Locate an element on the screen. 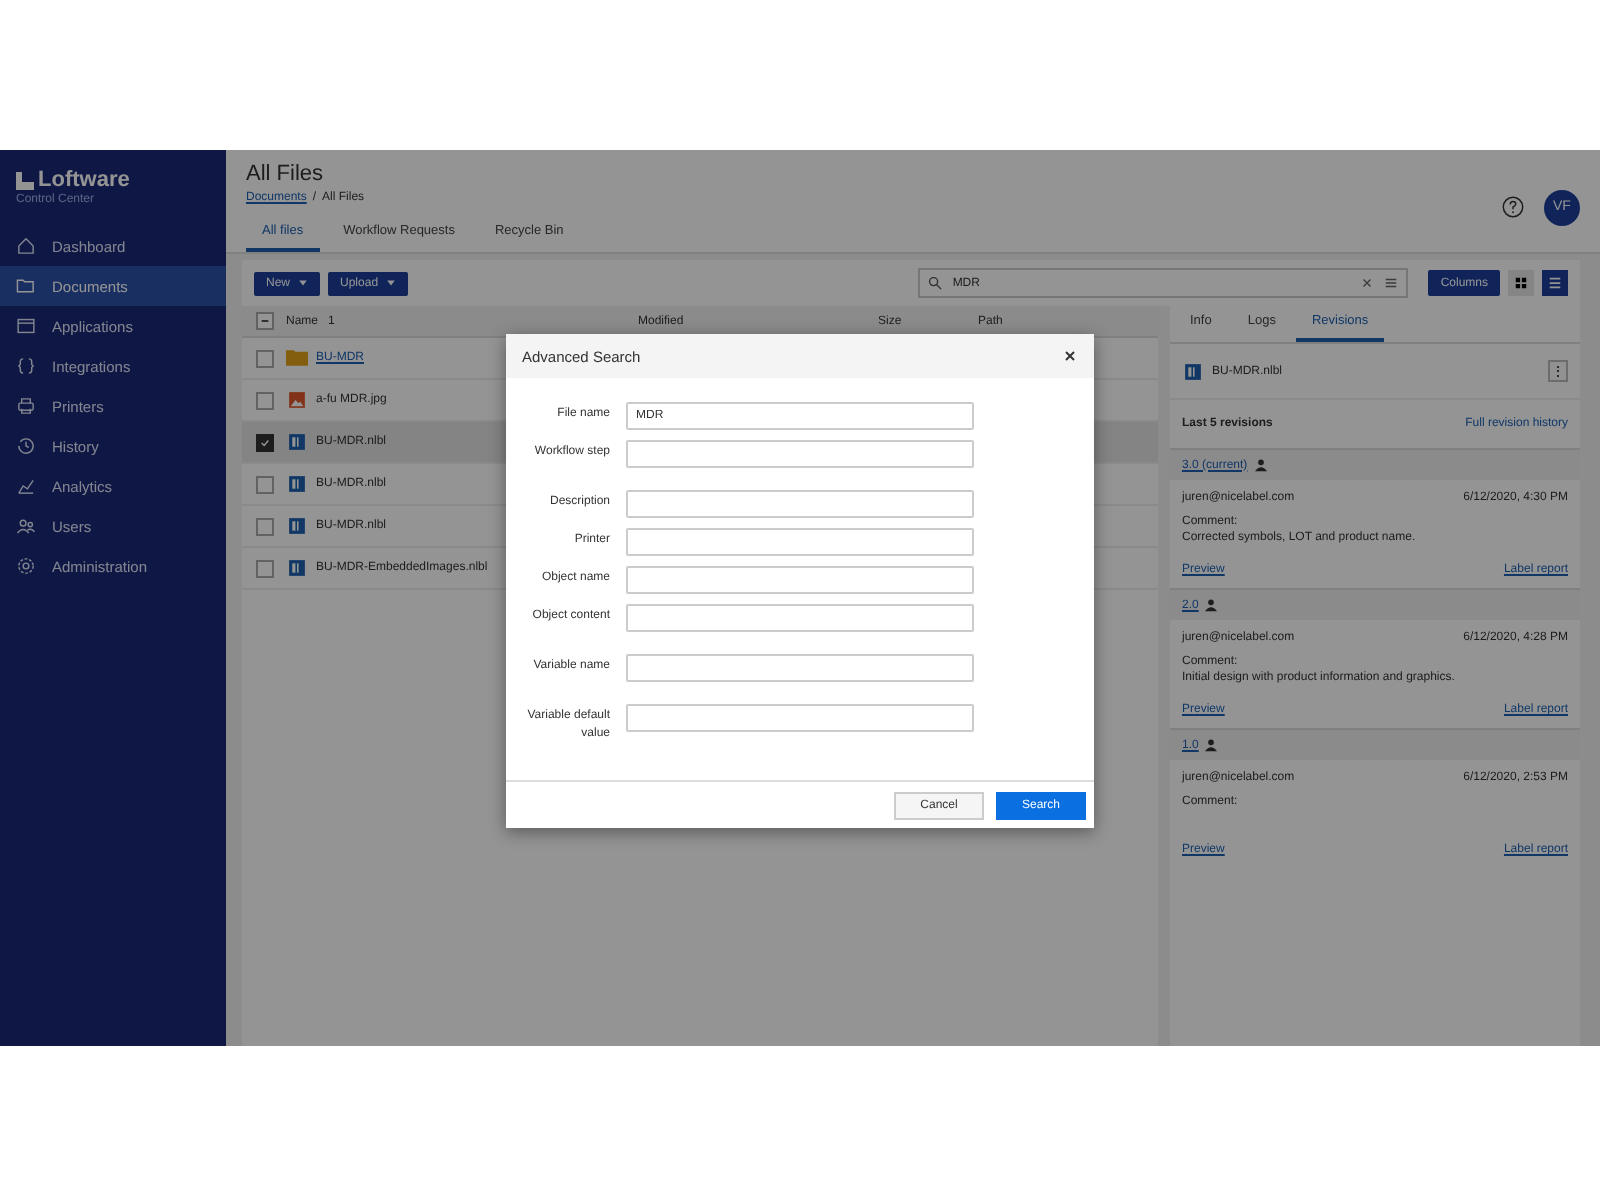 The height and width of the screenshot is (1200, 1600). list-icon is located at coordinates (1555, 283).